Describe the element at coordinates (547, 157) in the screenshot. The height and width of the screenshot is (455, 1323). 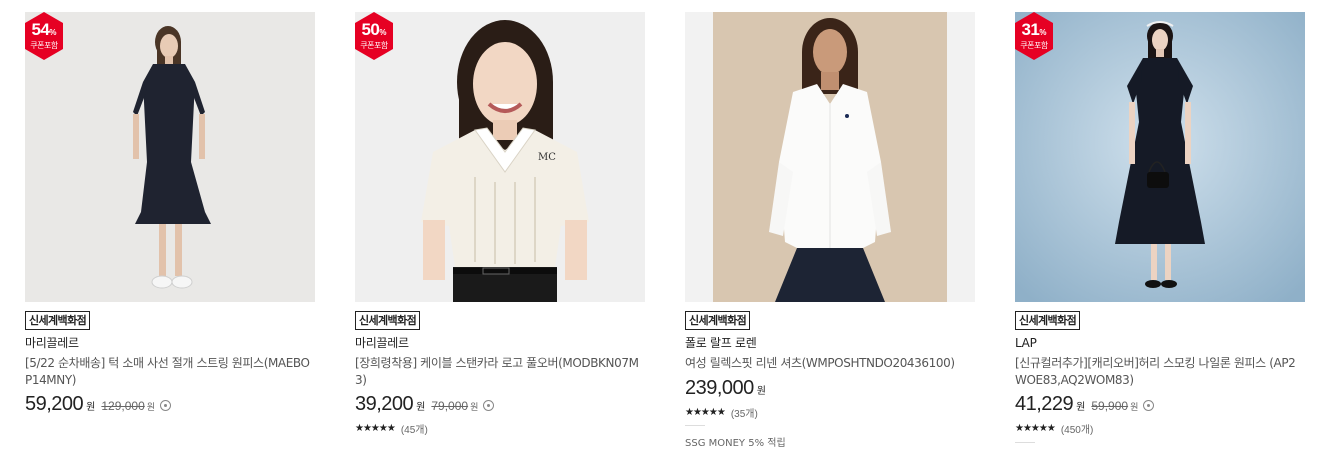
I see `svg-text: MC` at that location.